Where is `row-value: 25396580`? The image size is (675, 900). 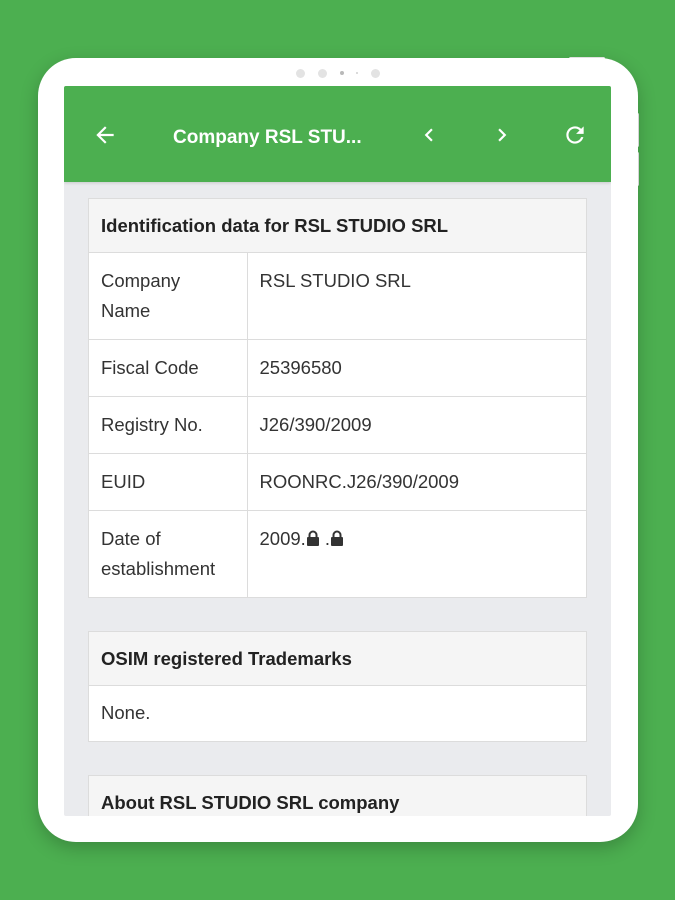
row-value: 25396580 is located at coordinates (416, 368).